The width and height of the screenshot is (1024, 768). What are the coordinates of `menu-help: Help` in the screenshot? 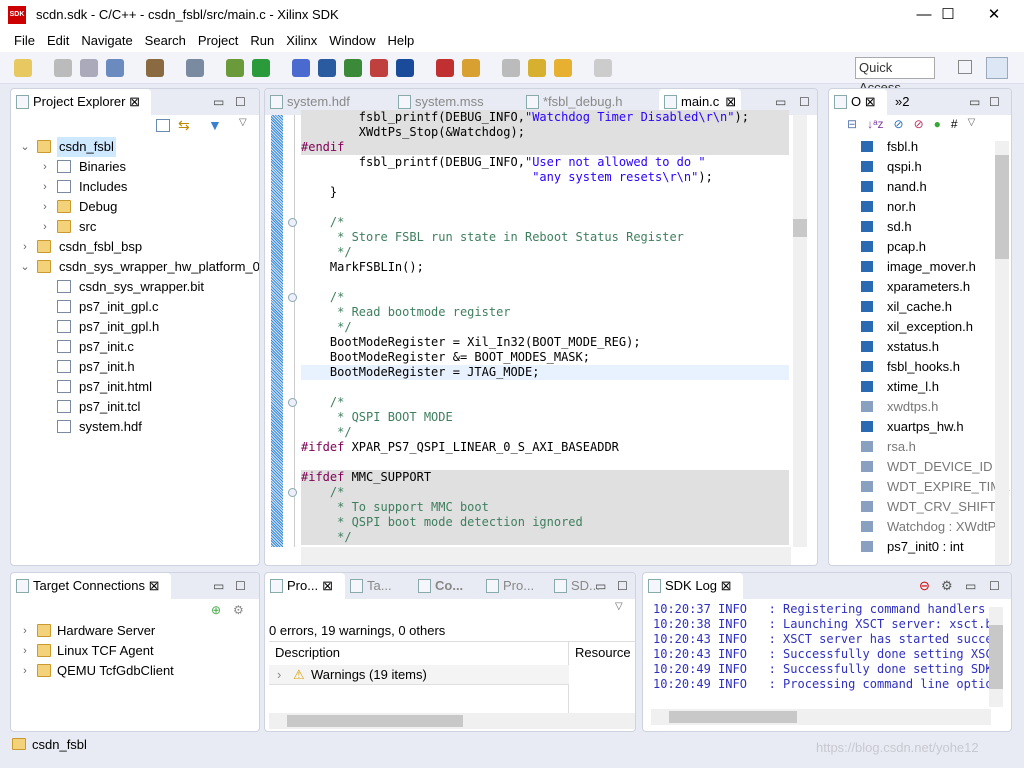 It's located at (401, 41).